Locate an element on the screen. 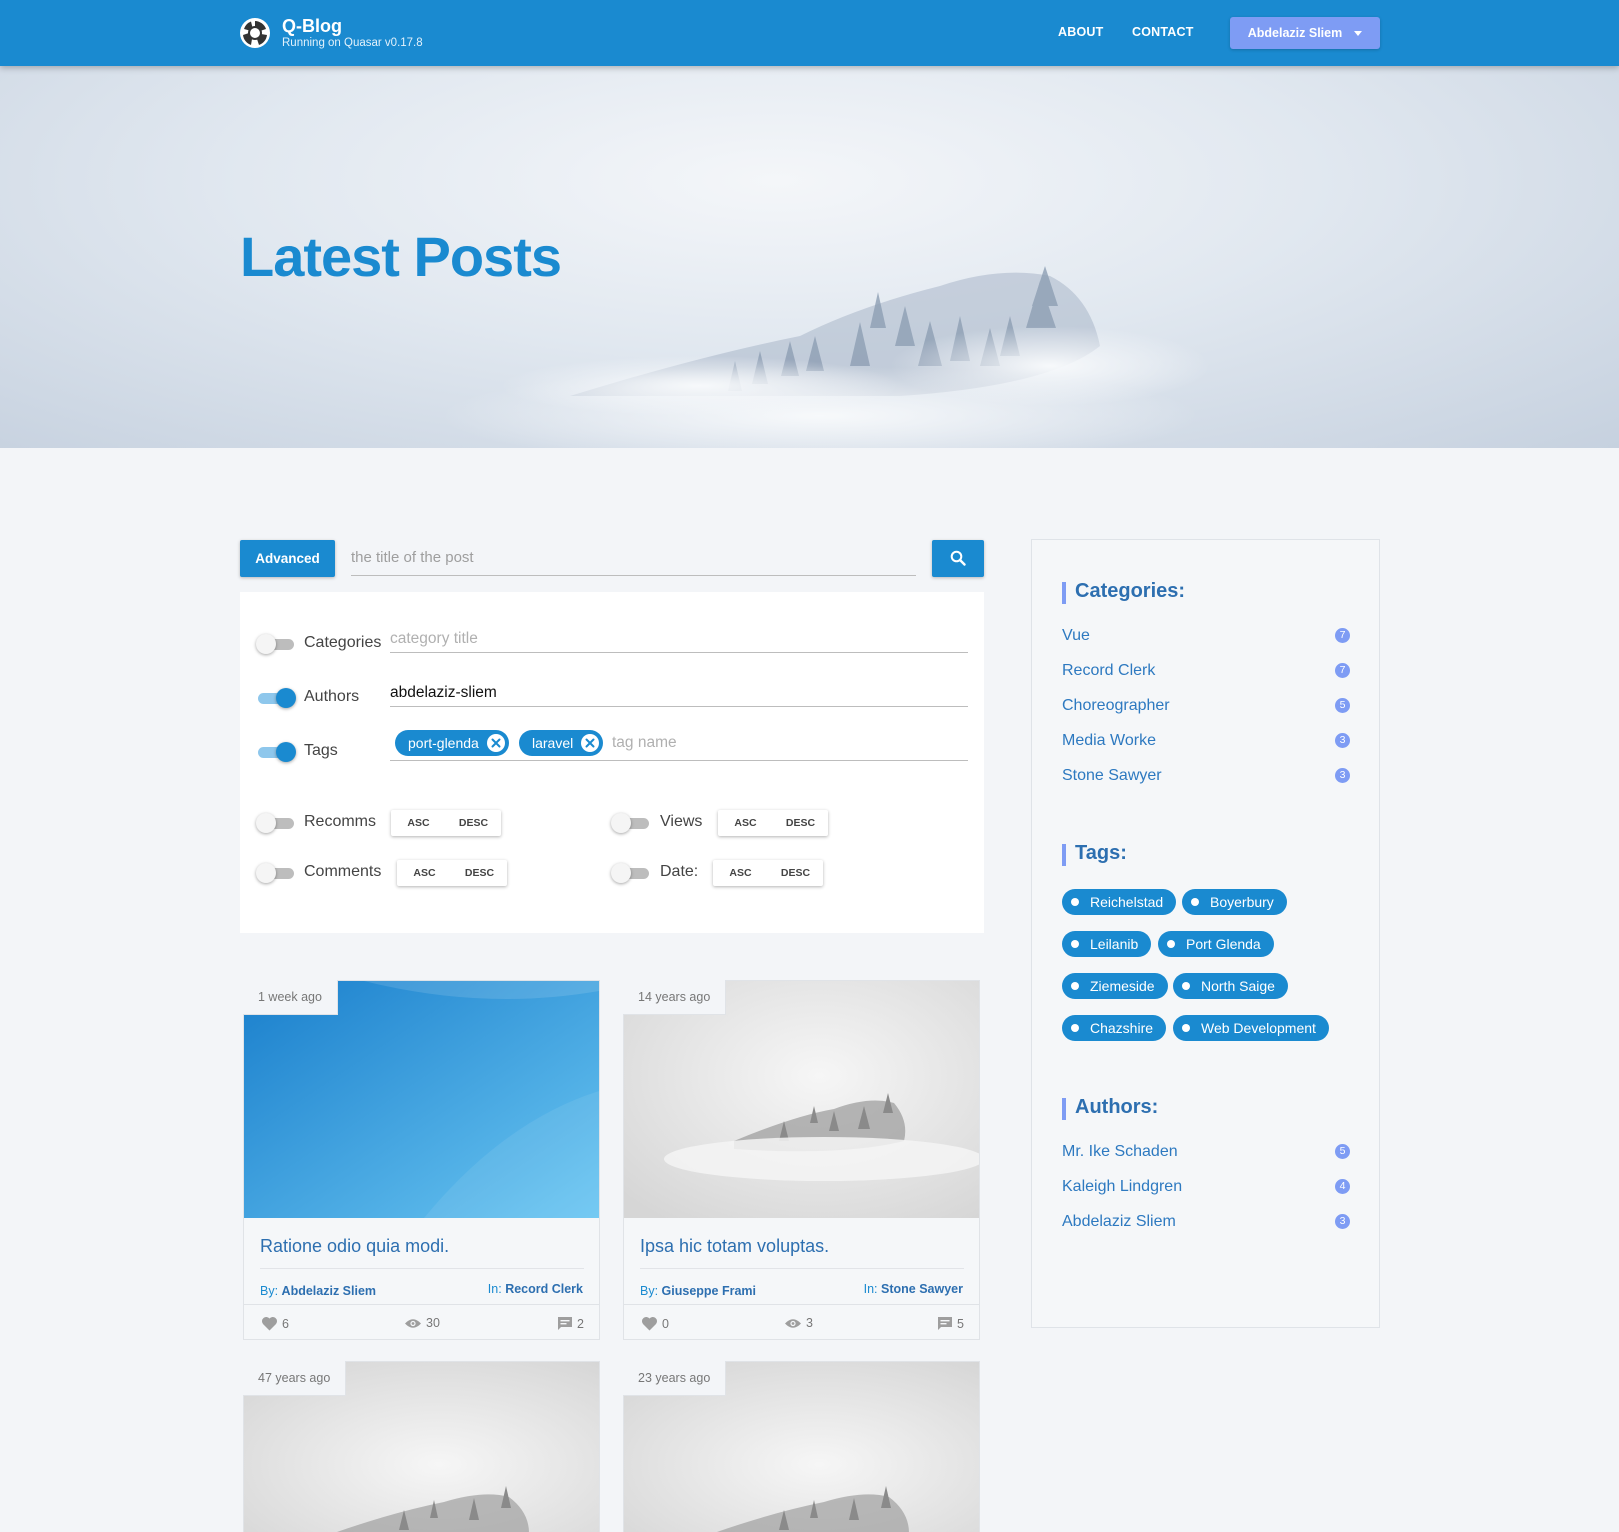  sidebar-tag-chip: North Saige is located at coordinates (1230, 986).